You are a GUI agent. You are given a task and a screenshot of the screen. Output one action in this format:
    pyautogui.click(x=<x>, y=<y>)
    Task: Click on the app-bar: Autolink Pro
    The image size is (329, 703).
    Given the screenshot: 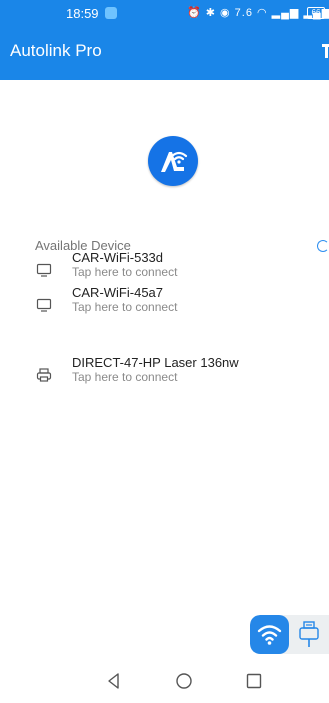 What is the action you would take?
    pyautogui.click(x=164, y=53)
    